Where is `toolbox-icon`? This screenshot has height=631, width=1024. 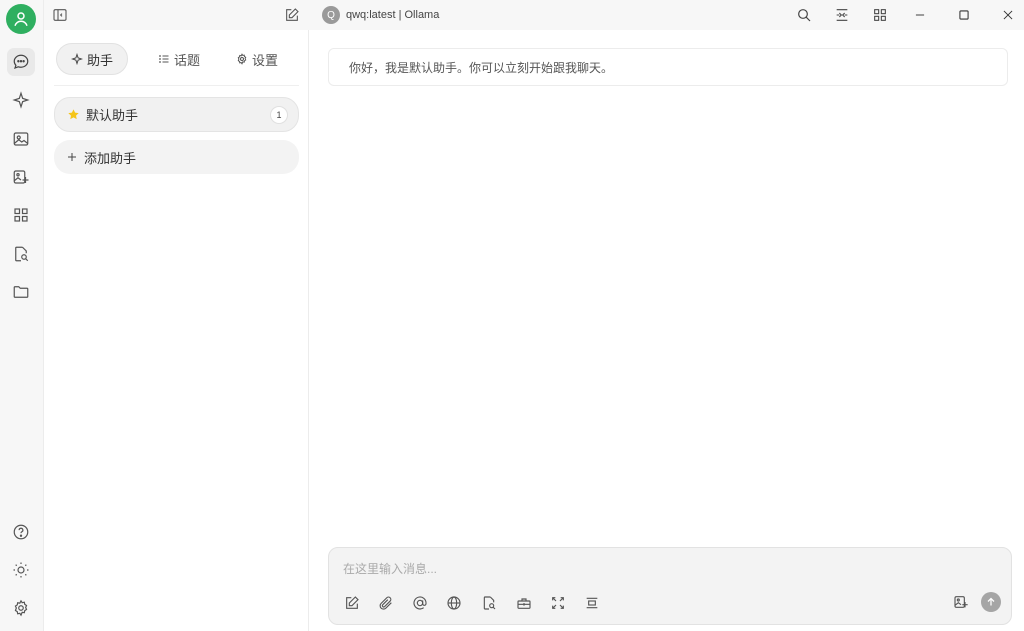
toolbox-icon is located at coordinates (524, 603).